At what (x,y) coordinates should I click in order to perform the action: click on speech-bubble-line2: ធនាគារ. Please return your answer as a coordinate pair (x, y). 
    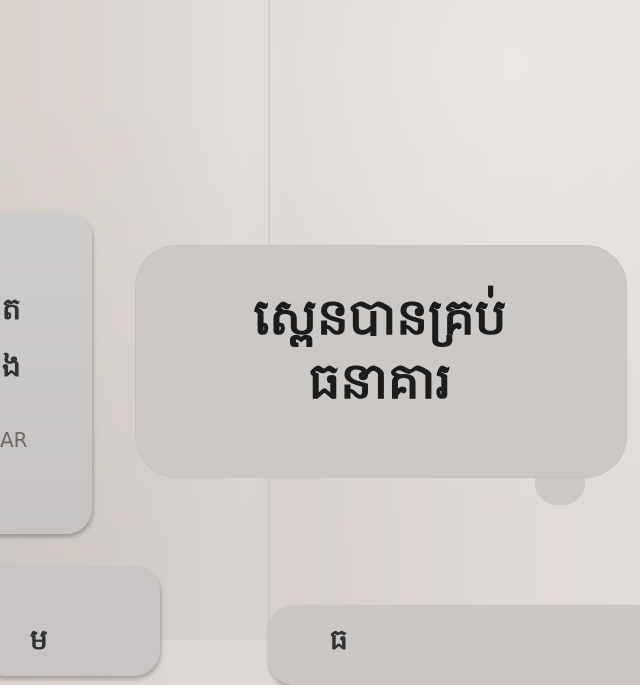
    Looking at the image, I should click on (380, 381).